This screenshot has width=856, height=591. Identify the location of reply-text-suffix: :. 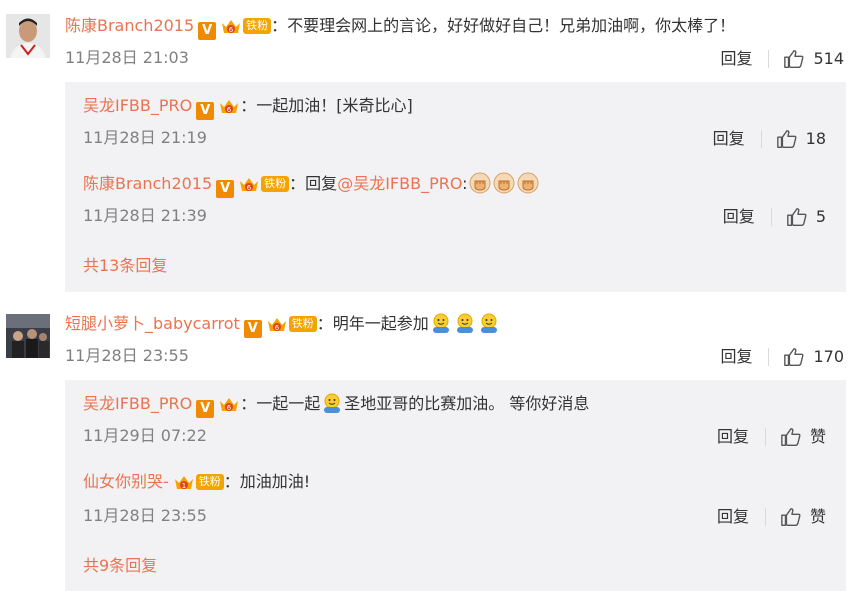
(465, 183).